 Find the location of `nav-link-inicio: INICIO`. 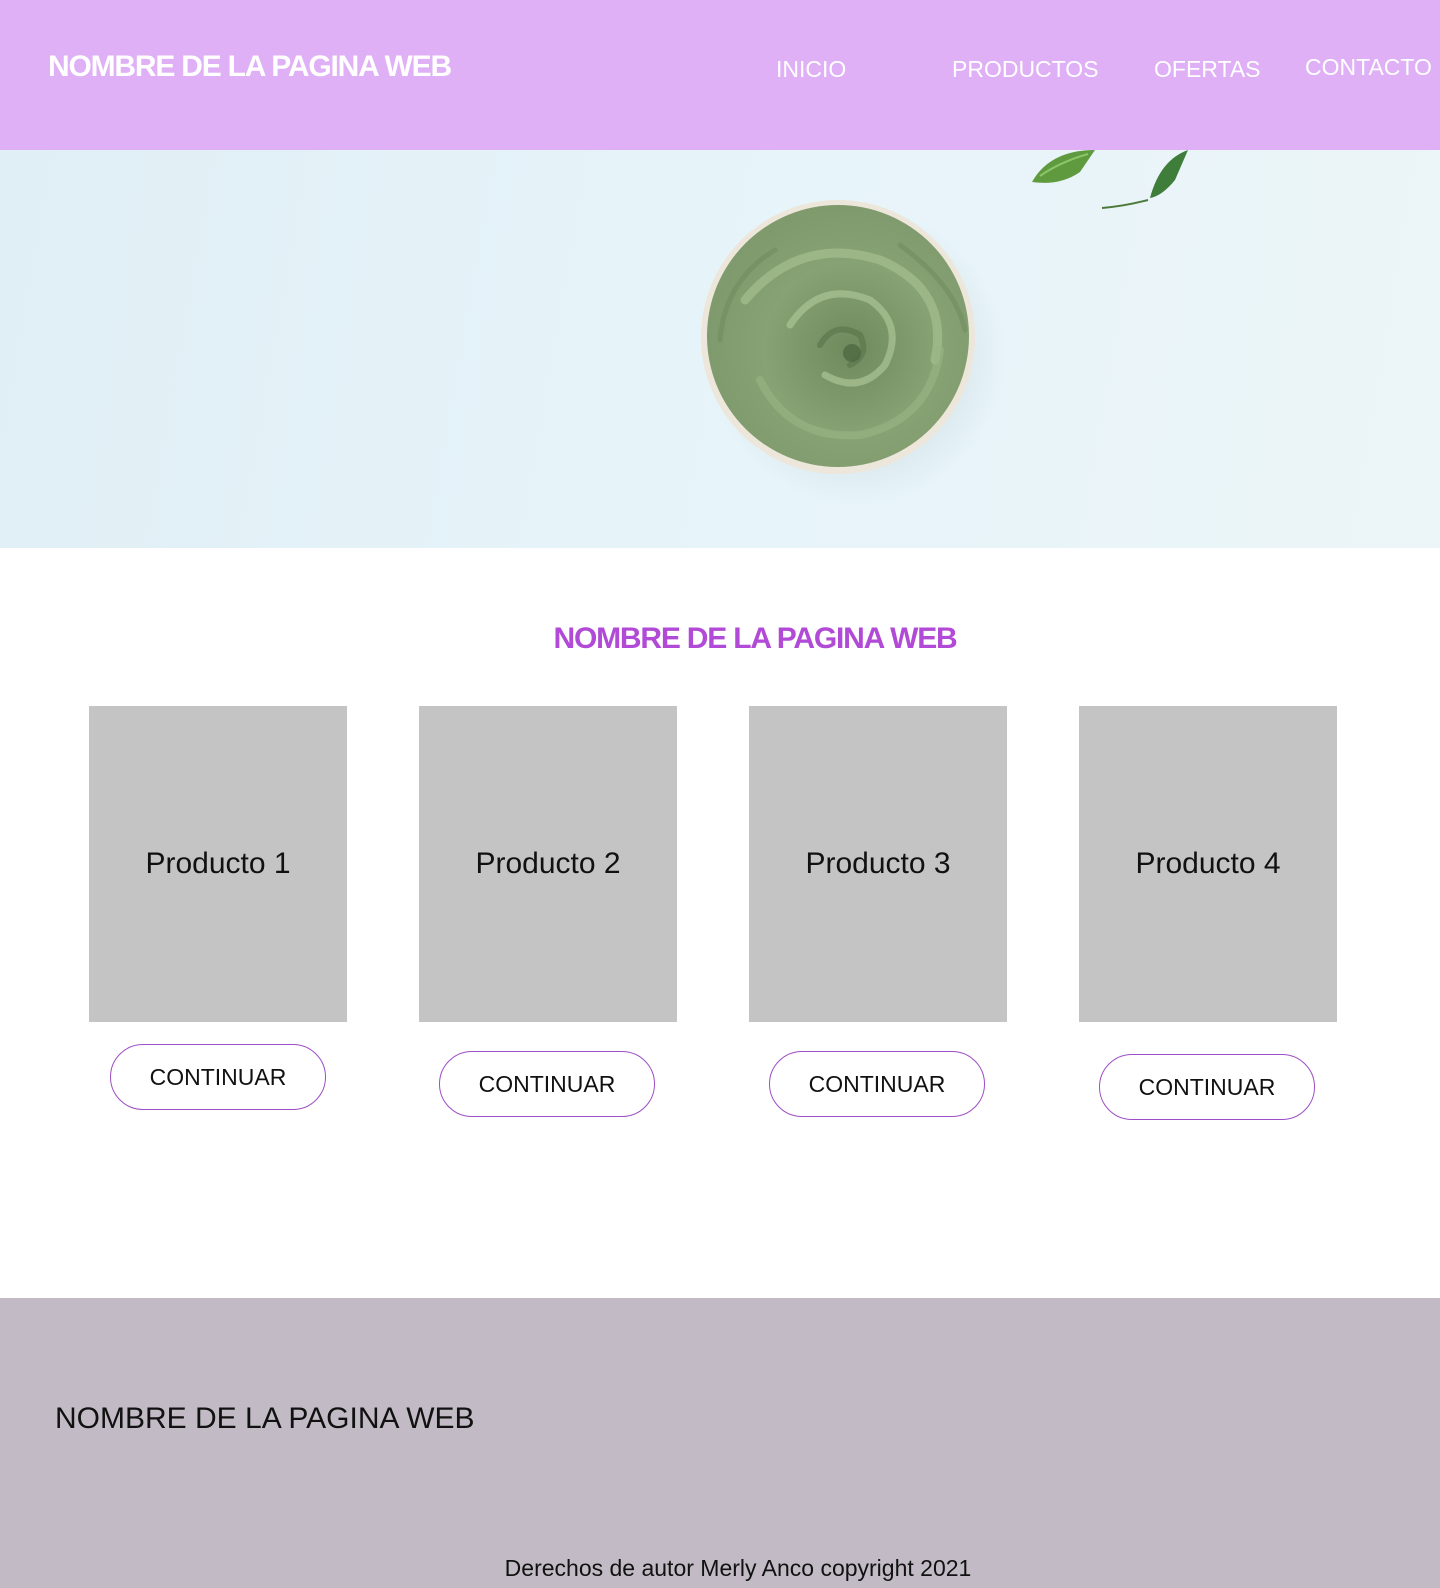

nav-link-inicio: INICIO is located at coordinates (811, 69).